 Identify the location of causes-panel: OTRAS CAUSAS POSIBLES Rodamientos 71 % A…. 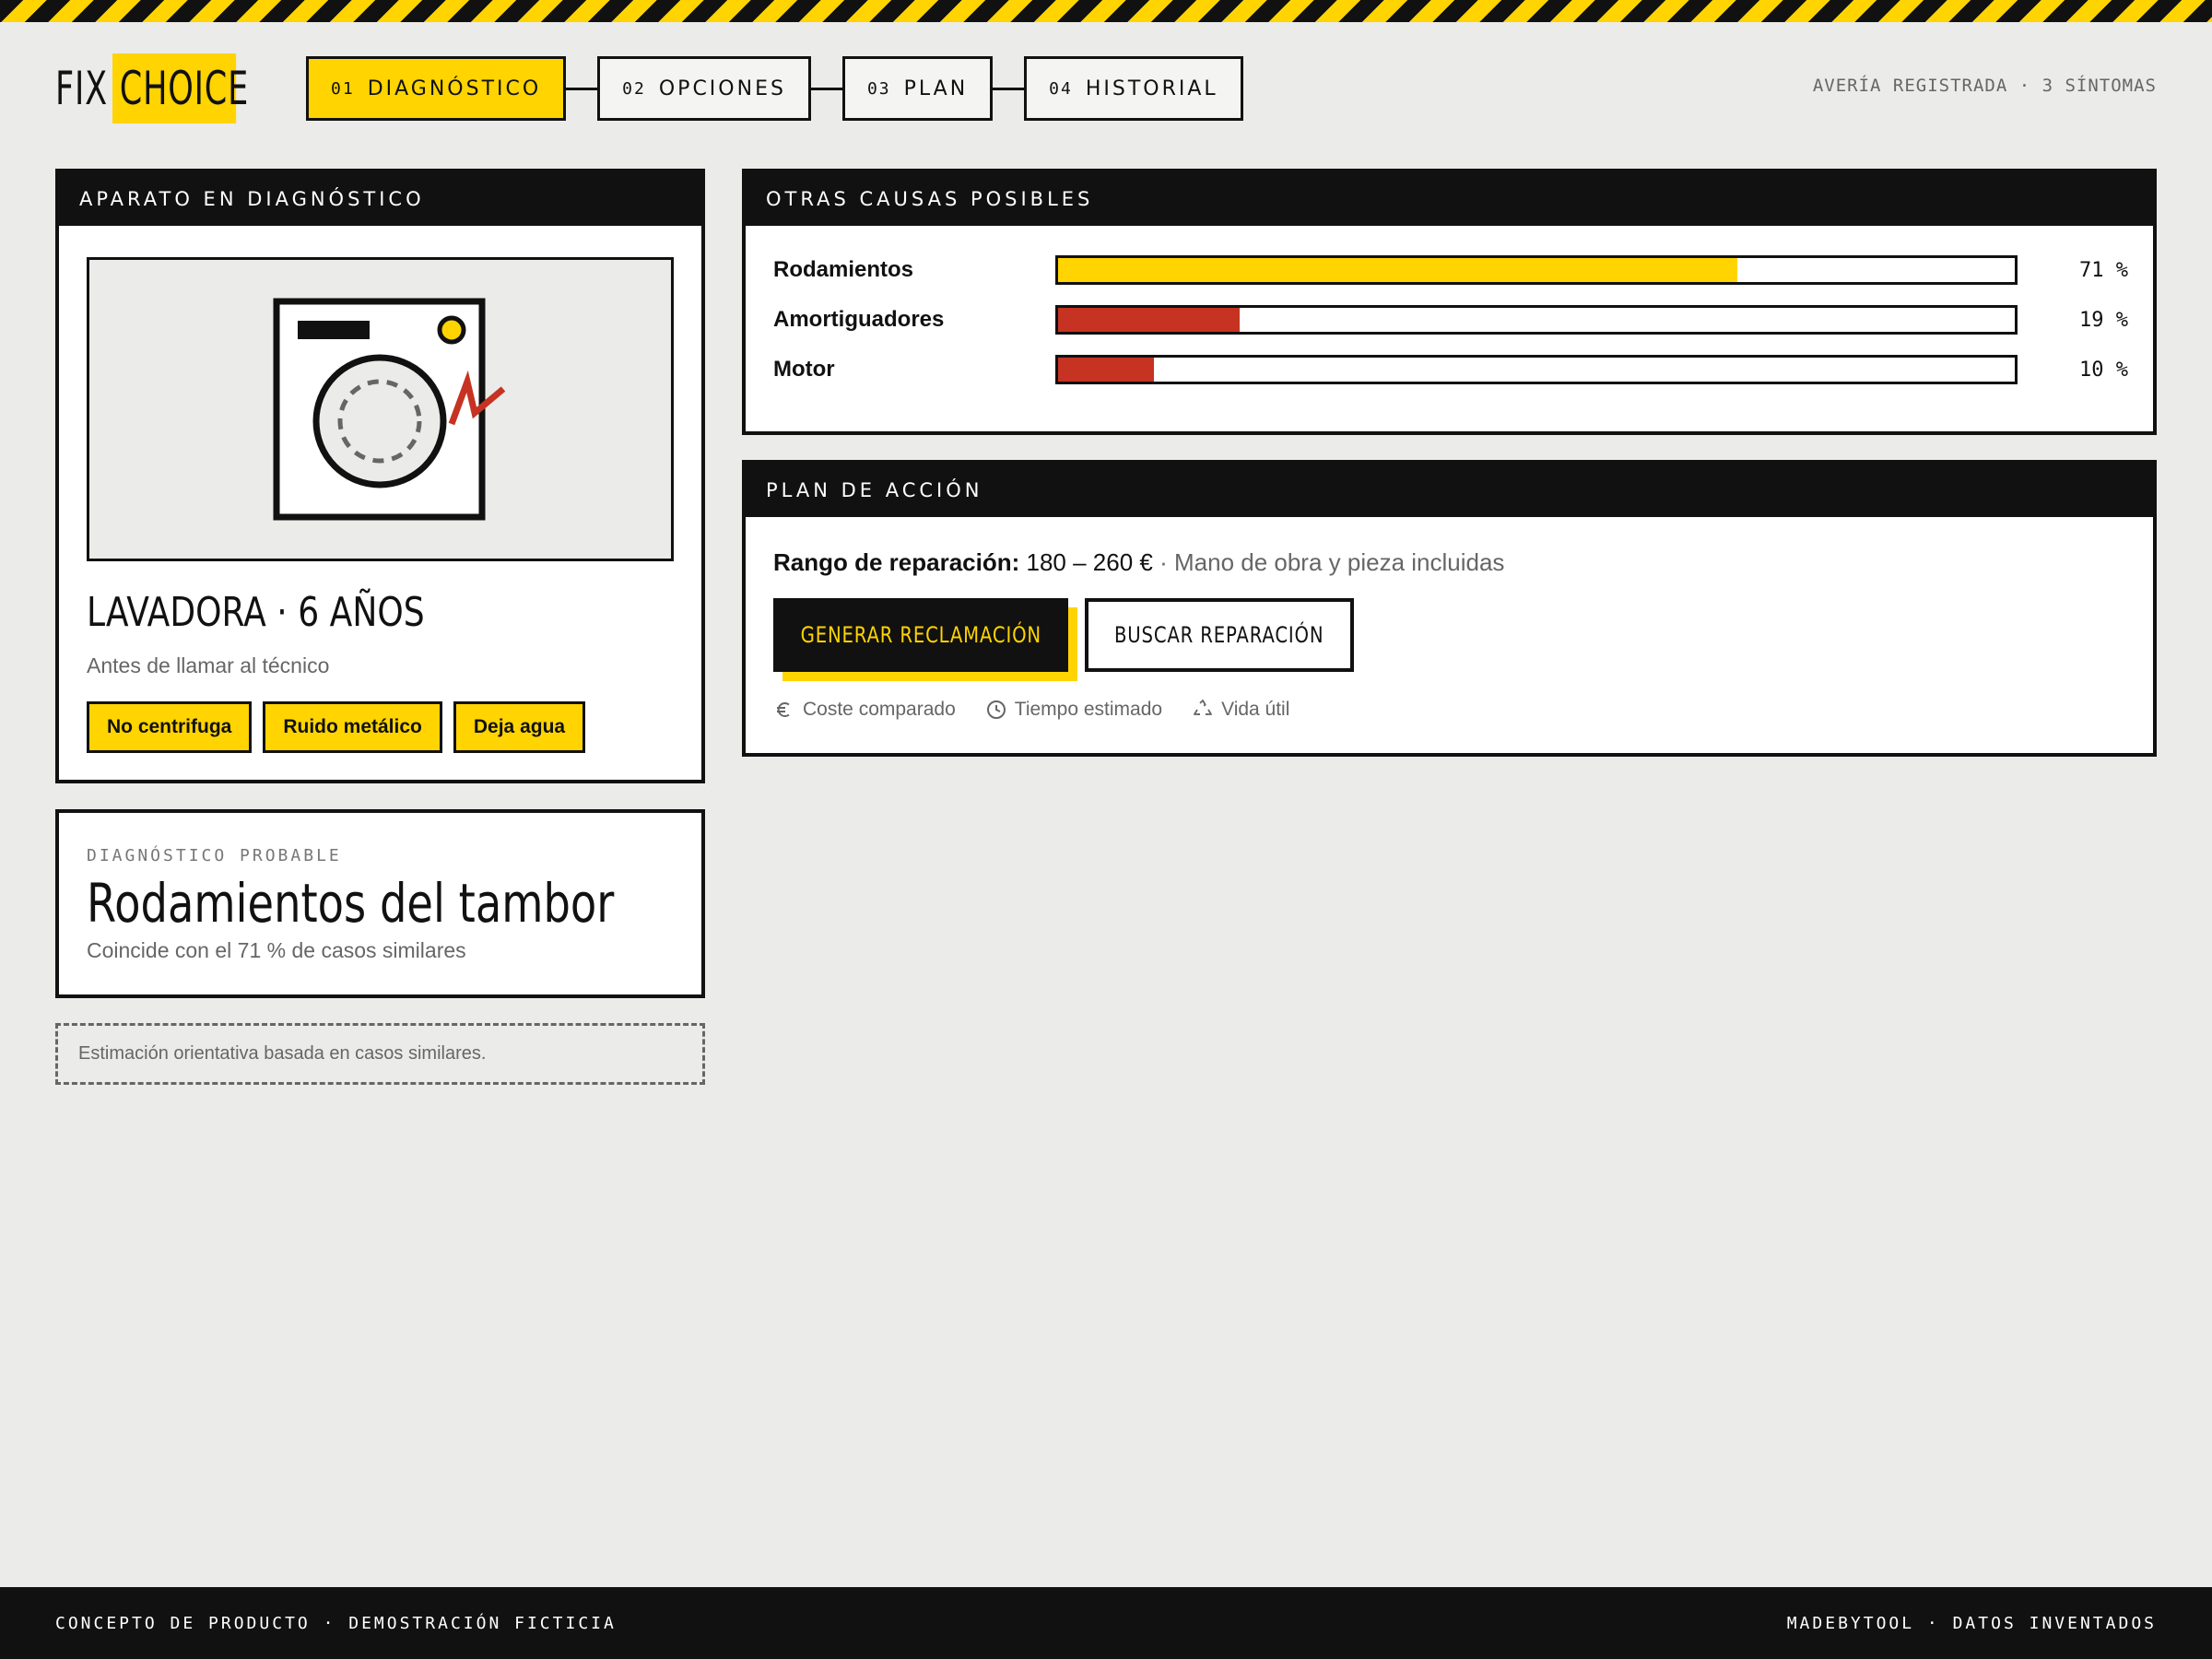
(1449, 302).